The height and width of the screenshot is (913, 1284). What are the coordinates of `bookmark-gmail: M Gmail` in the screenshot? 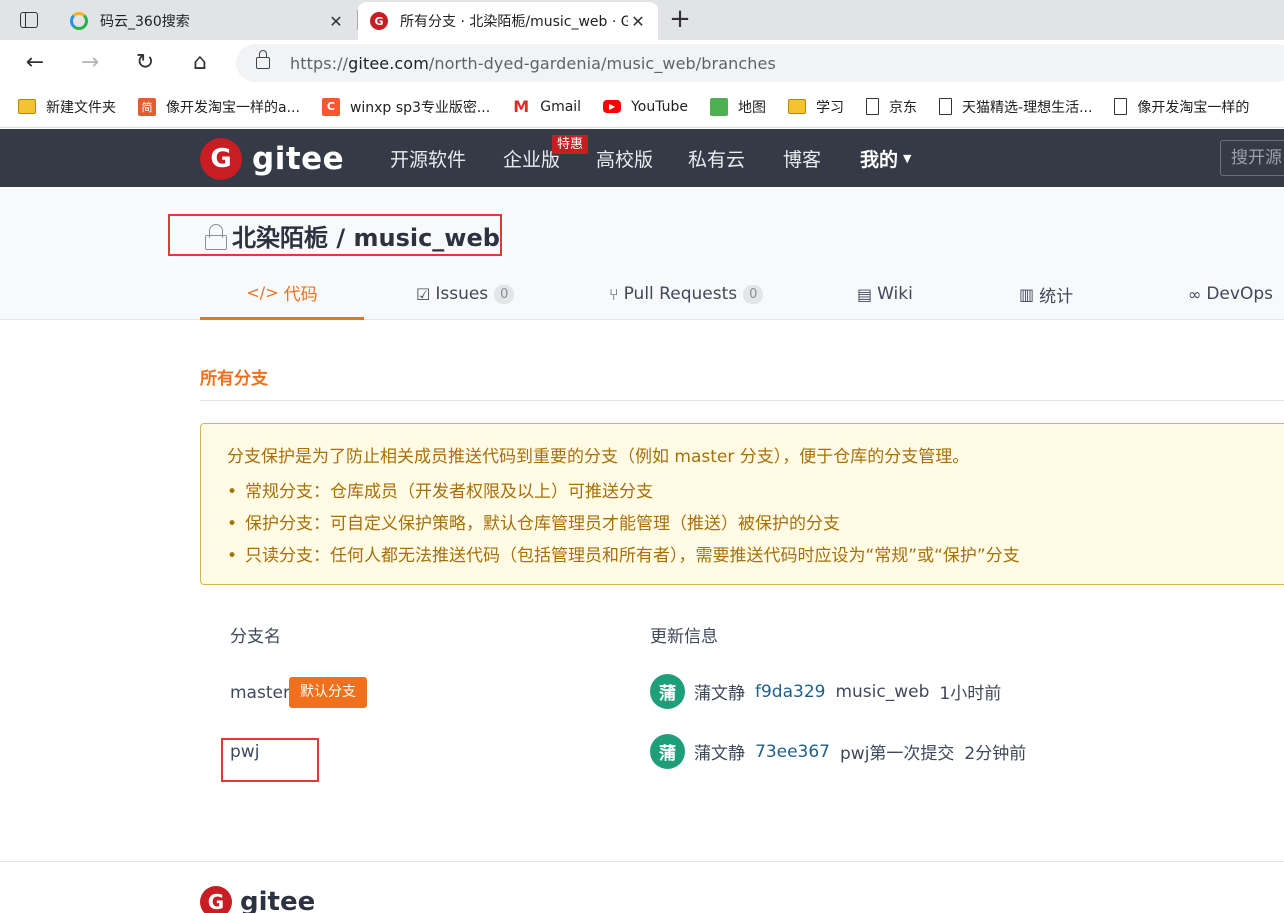 It's located at (547, 106).